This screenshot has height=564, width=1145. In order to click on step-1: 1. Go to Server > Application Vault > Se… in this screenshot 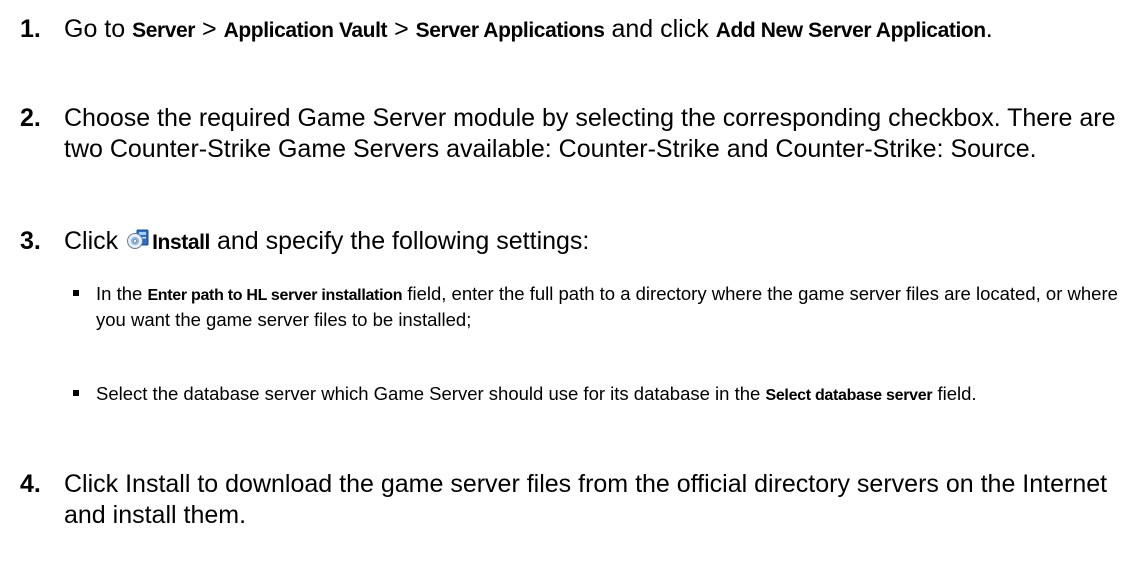, I will do `click(575, 30)`.